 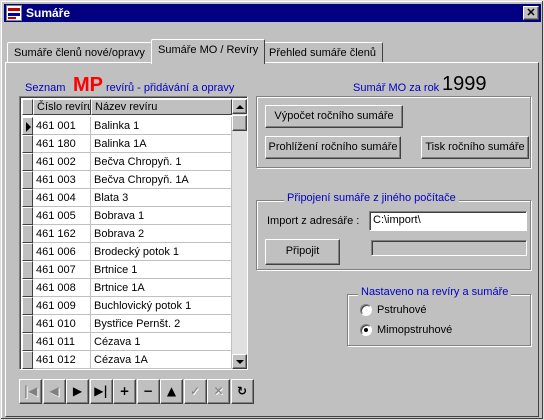 I want to click on table-row: 461 001 Balinka 1, so click(x=127, y=126).